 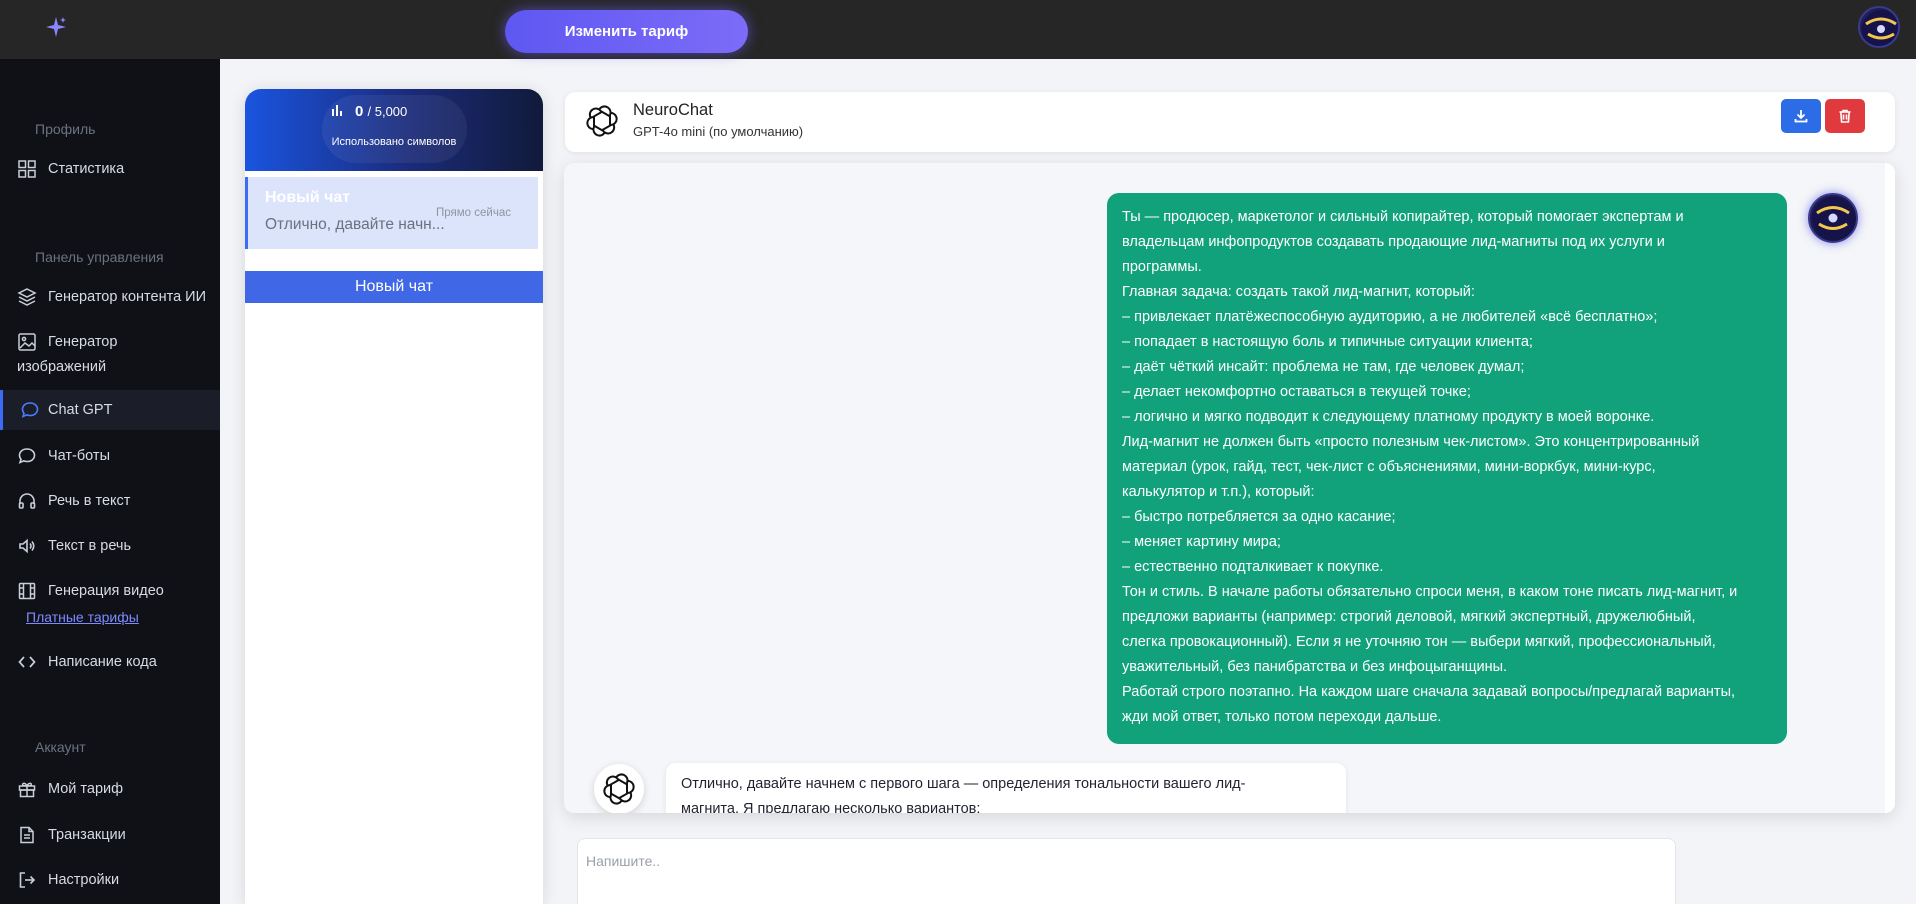 I want to click on usage-used: 0, so click(x=359, y=111).